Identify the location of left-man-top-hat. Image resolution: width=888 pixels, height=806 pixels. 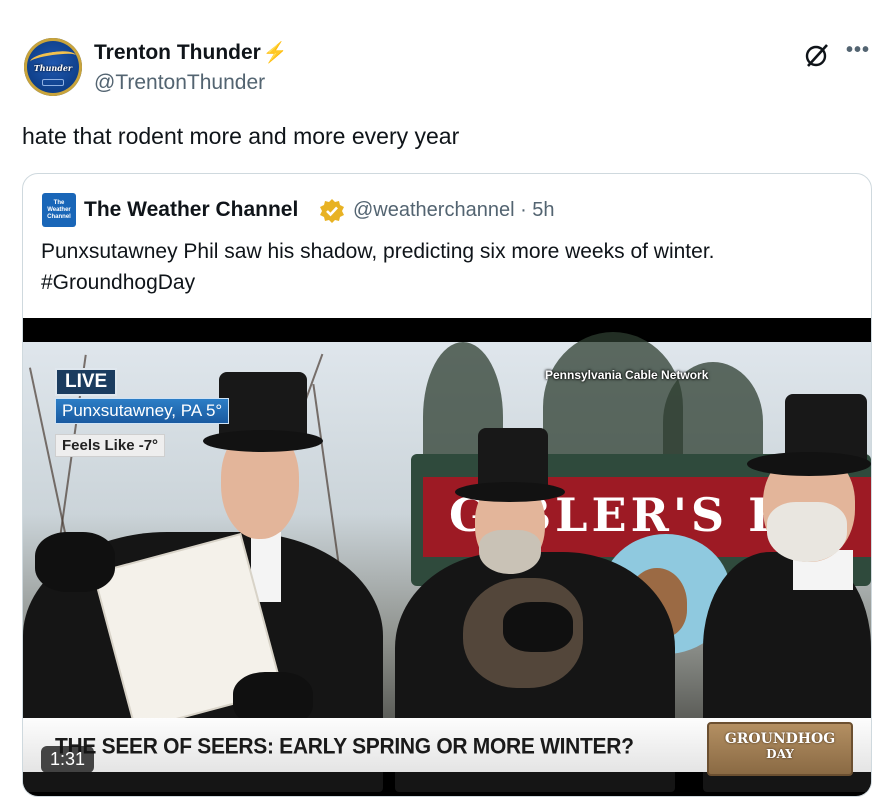
(263, 441).